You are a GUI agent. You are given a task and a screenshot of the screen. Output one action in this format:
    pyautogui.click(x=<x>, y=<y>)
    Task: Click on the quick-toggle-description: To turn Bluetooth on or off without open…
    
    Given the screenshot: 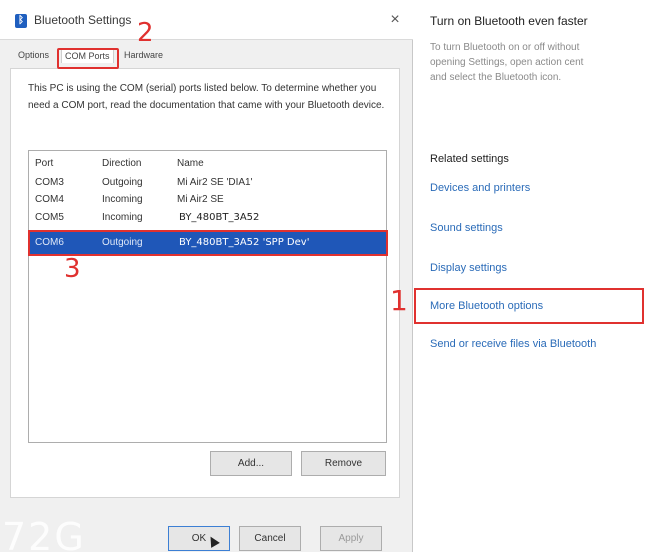 What is the action you would take?
    pyautogui.click(x=537, y=62)
    